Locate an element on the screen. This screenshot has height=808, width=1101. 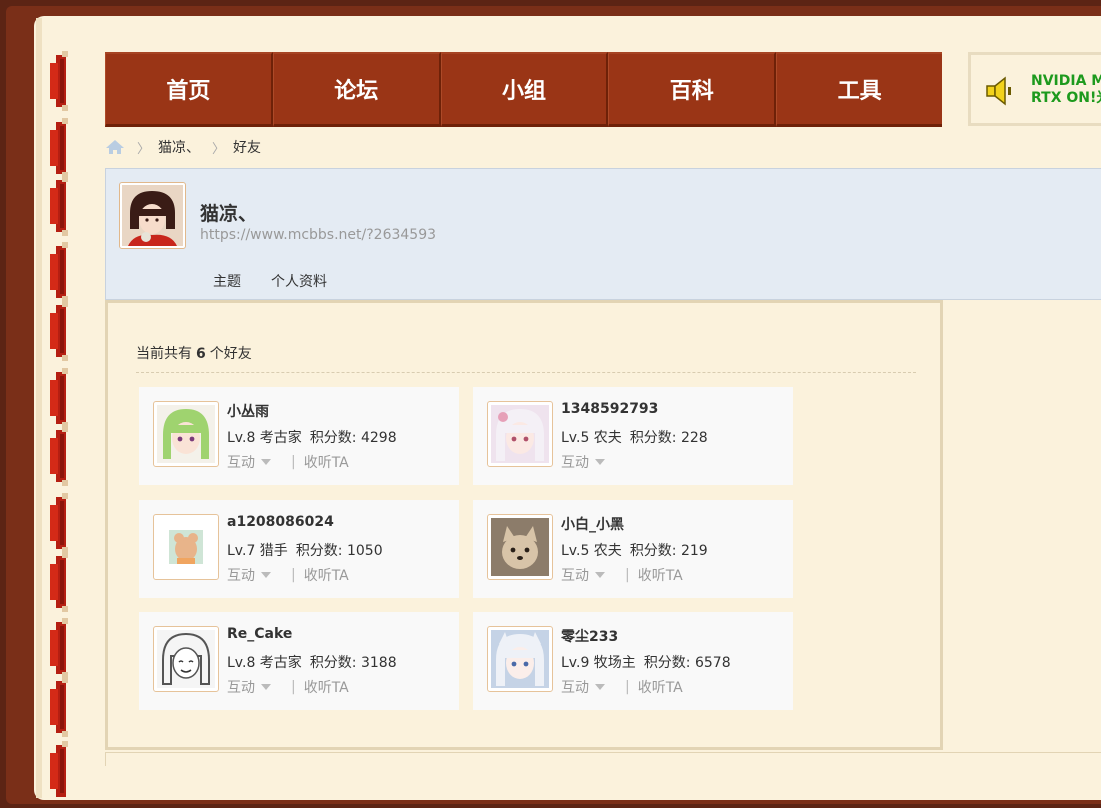
friend-count-suffix: 个好友 is located at coordinates (230, 354).